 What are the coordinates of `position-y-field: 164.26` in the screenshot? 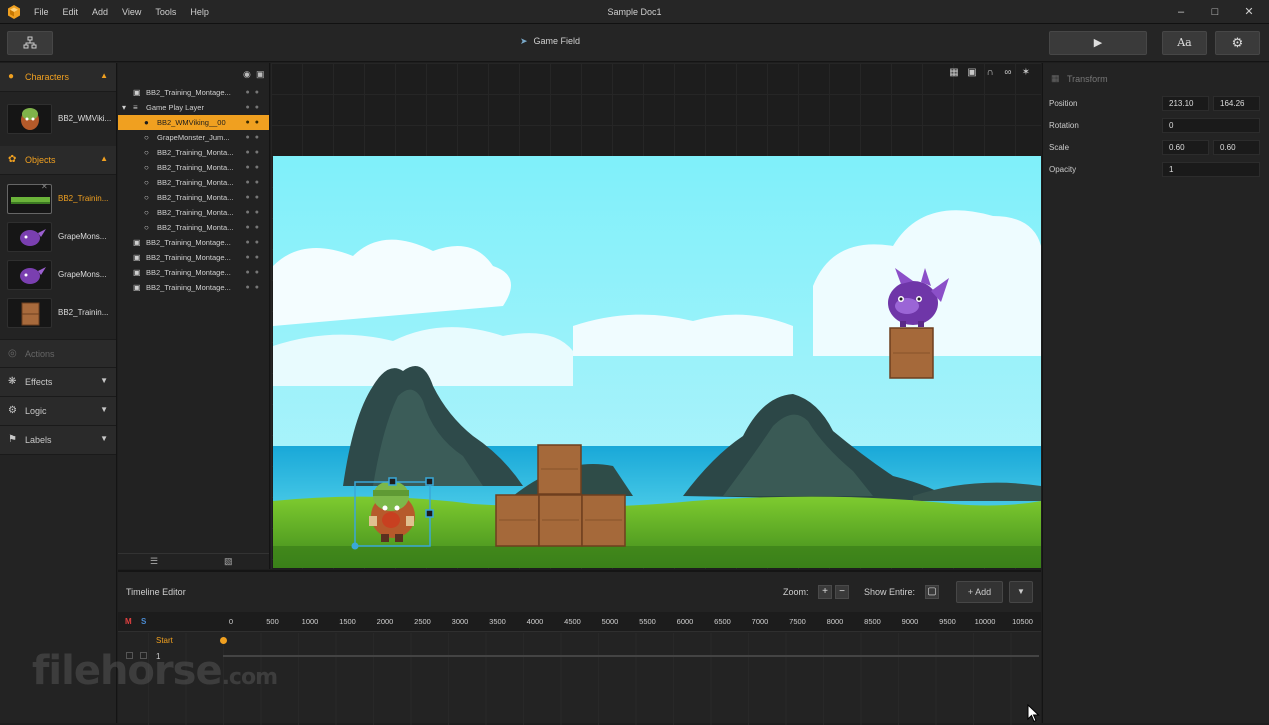 It's located at (1236, 103).